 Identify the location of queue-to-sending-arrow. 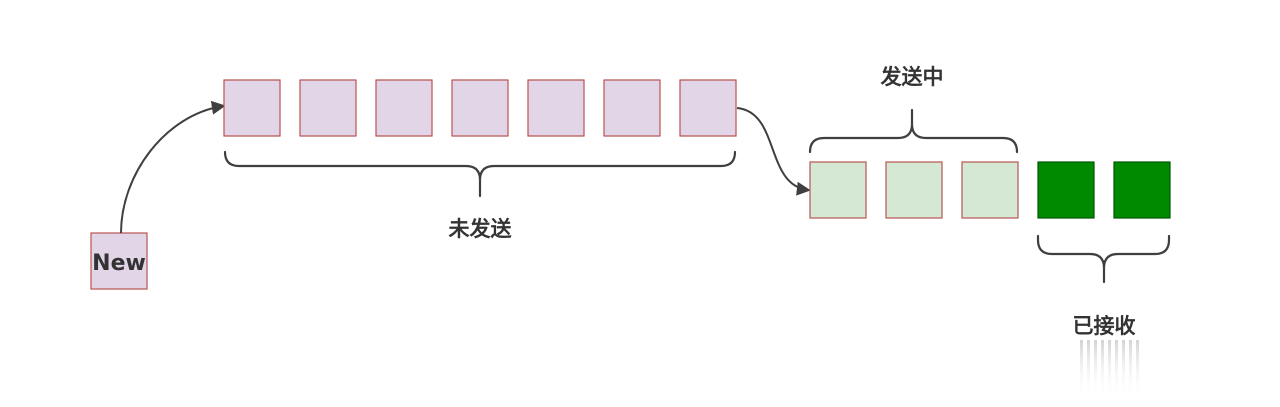
(773, 151).